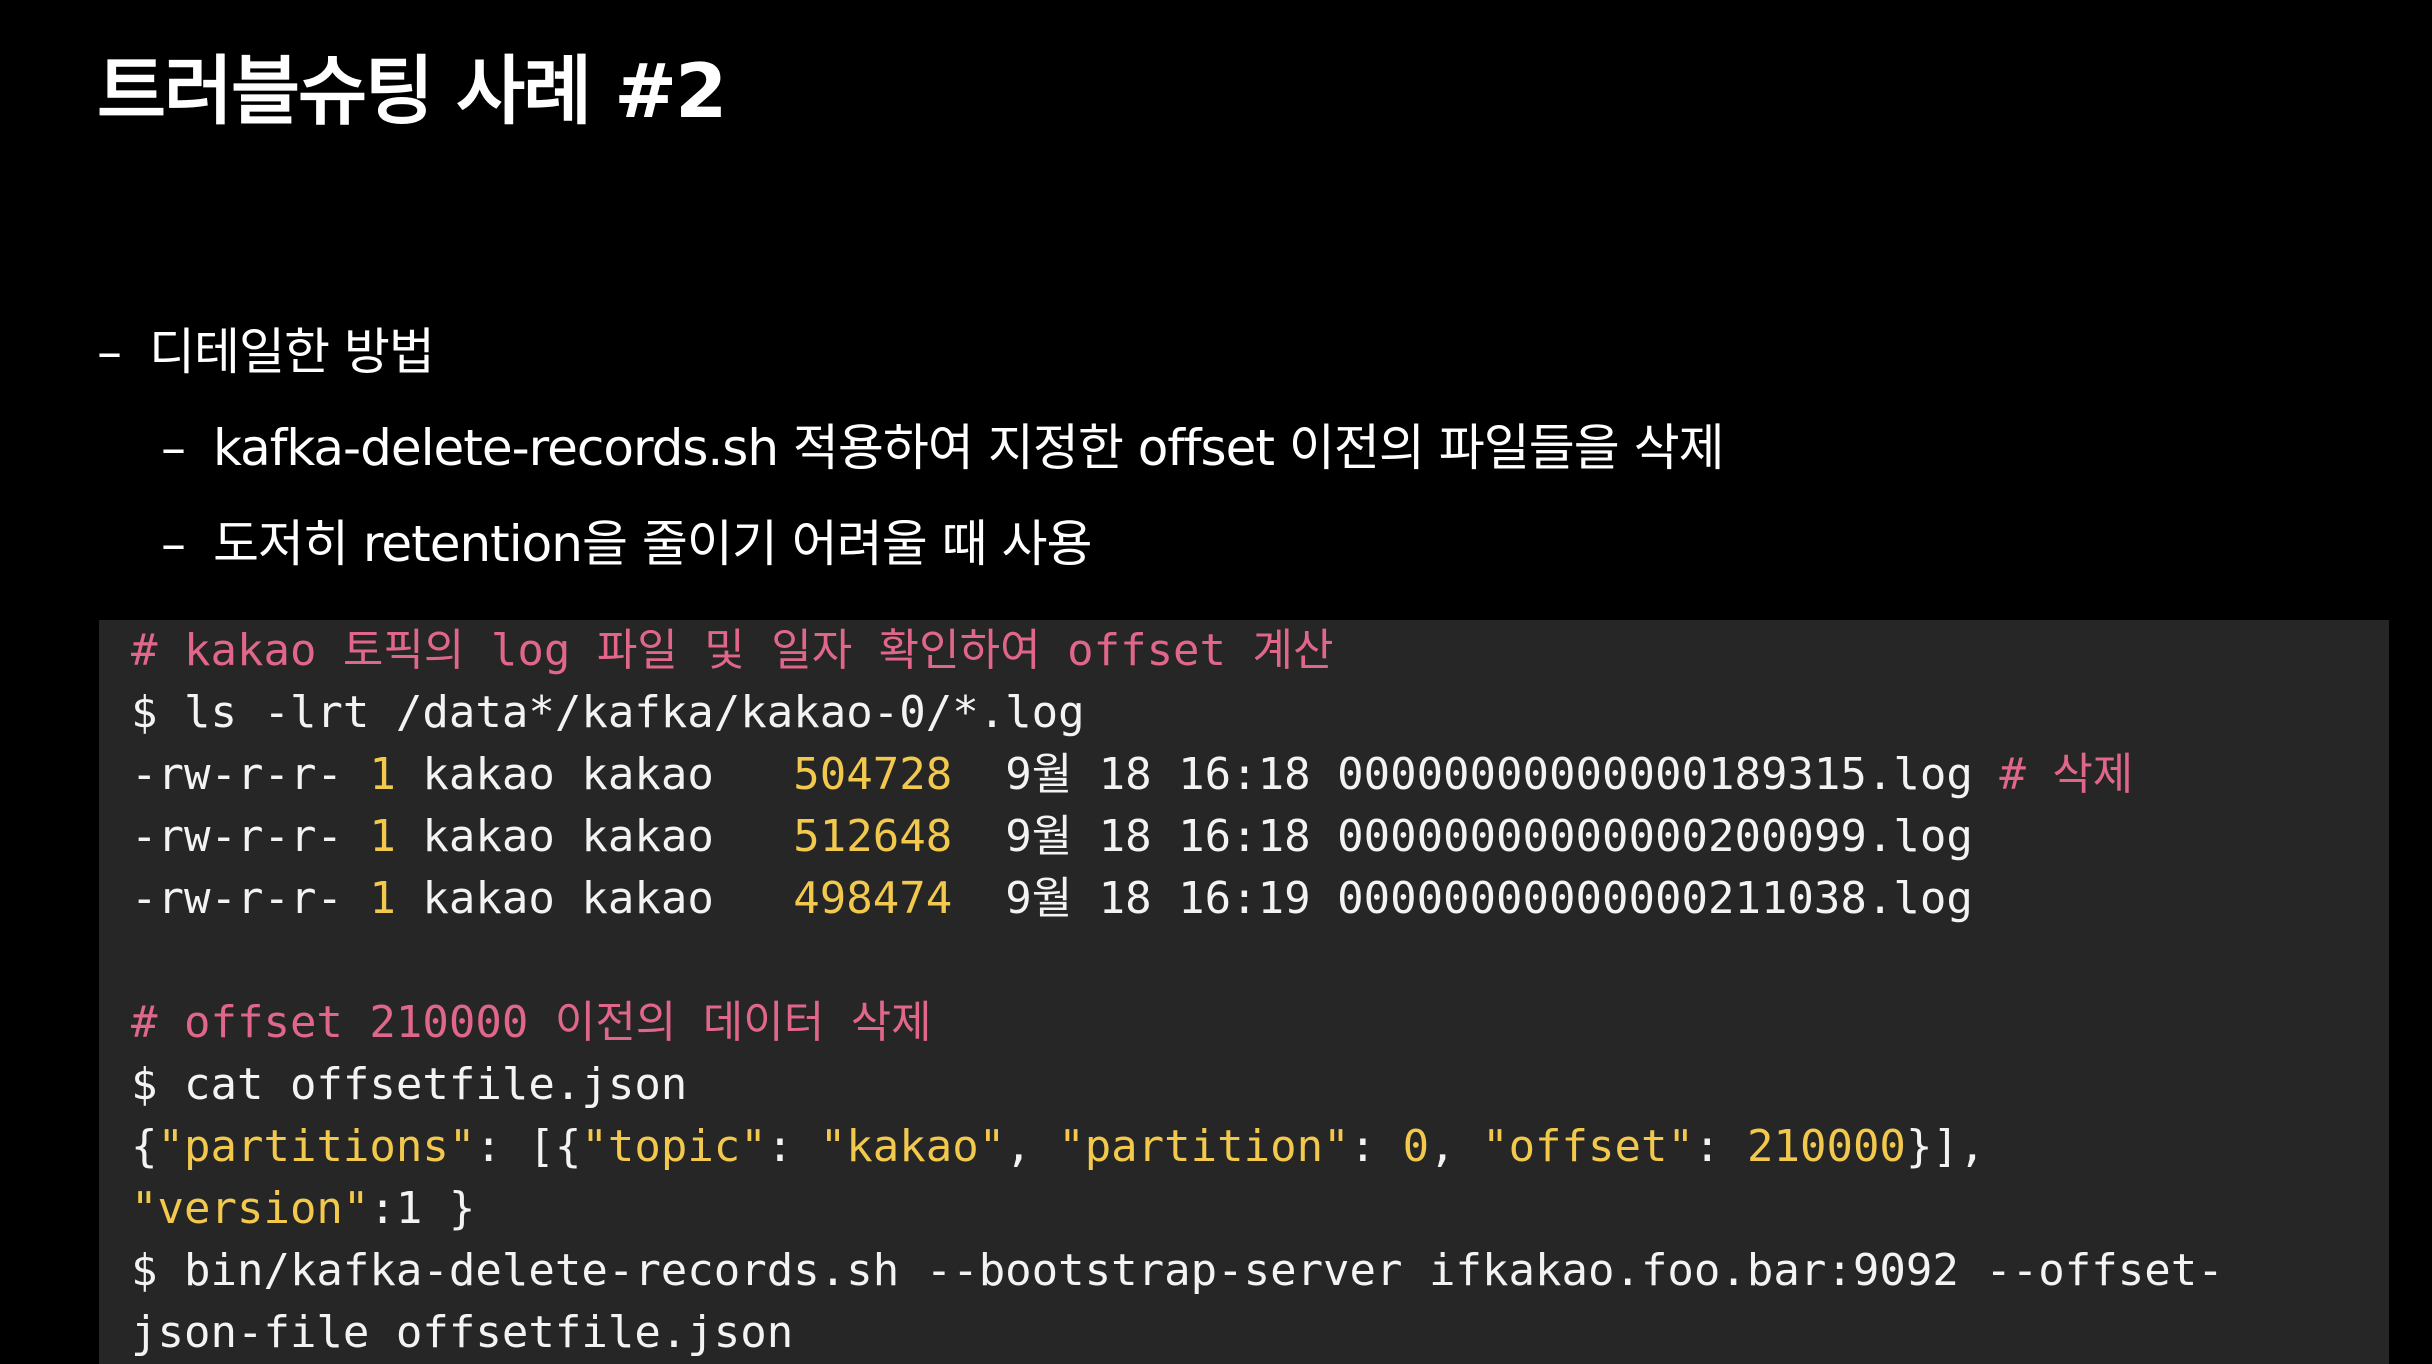 The width and height of the screenshot is (2432, 1364). Describe the element at coordinates (462, 1332) in the screenshot. I see `code-command-continuation: json-file offsetfile.json` at that location.